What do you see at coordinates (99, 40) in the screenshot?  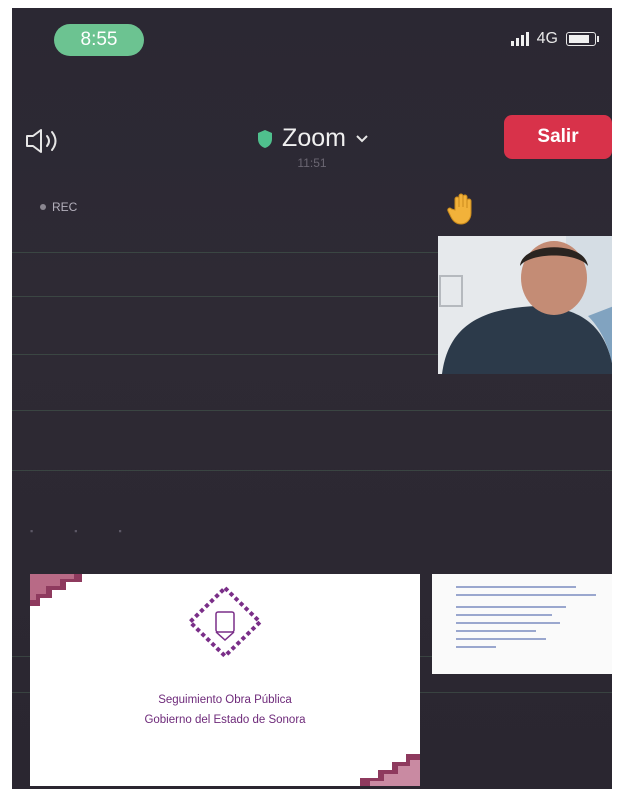 I see `status-time: 8:55` at bounding box center [99, 40].